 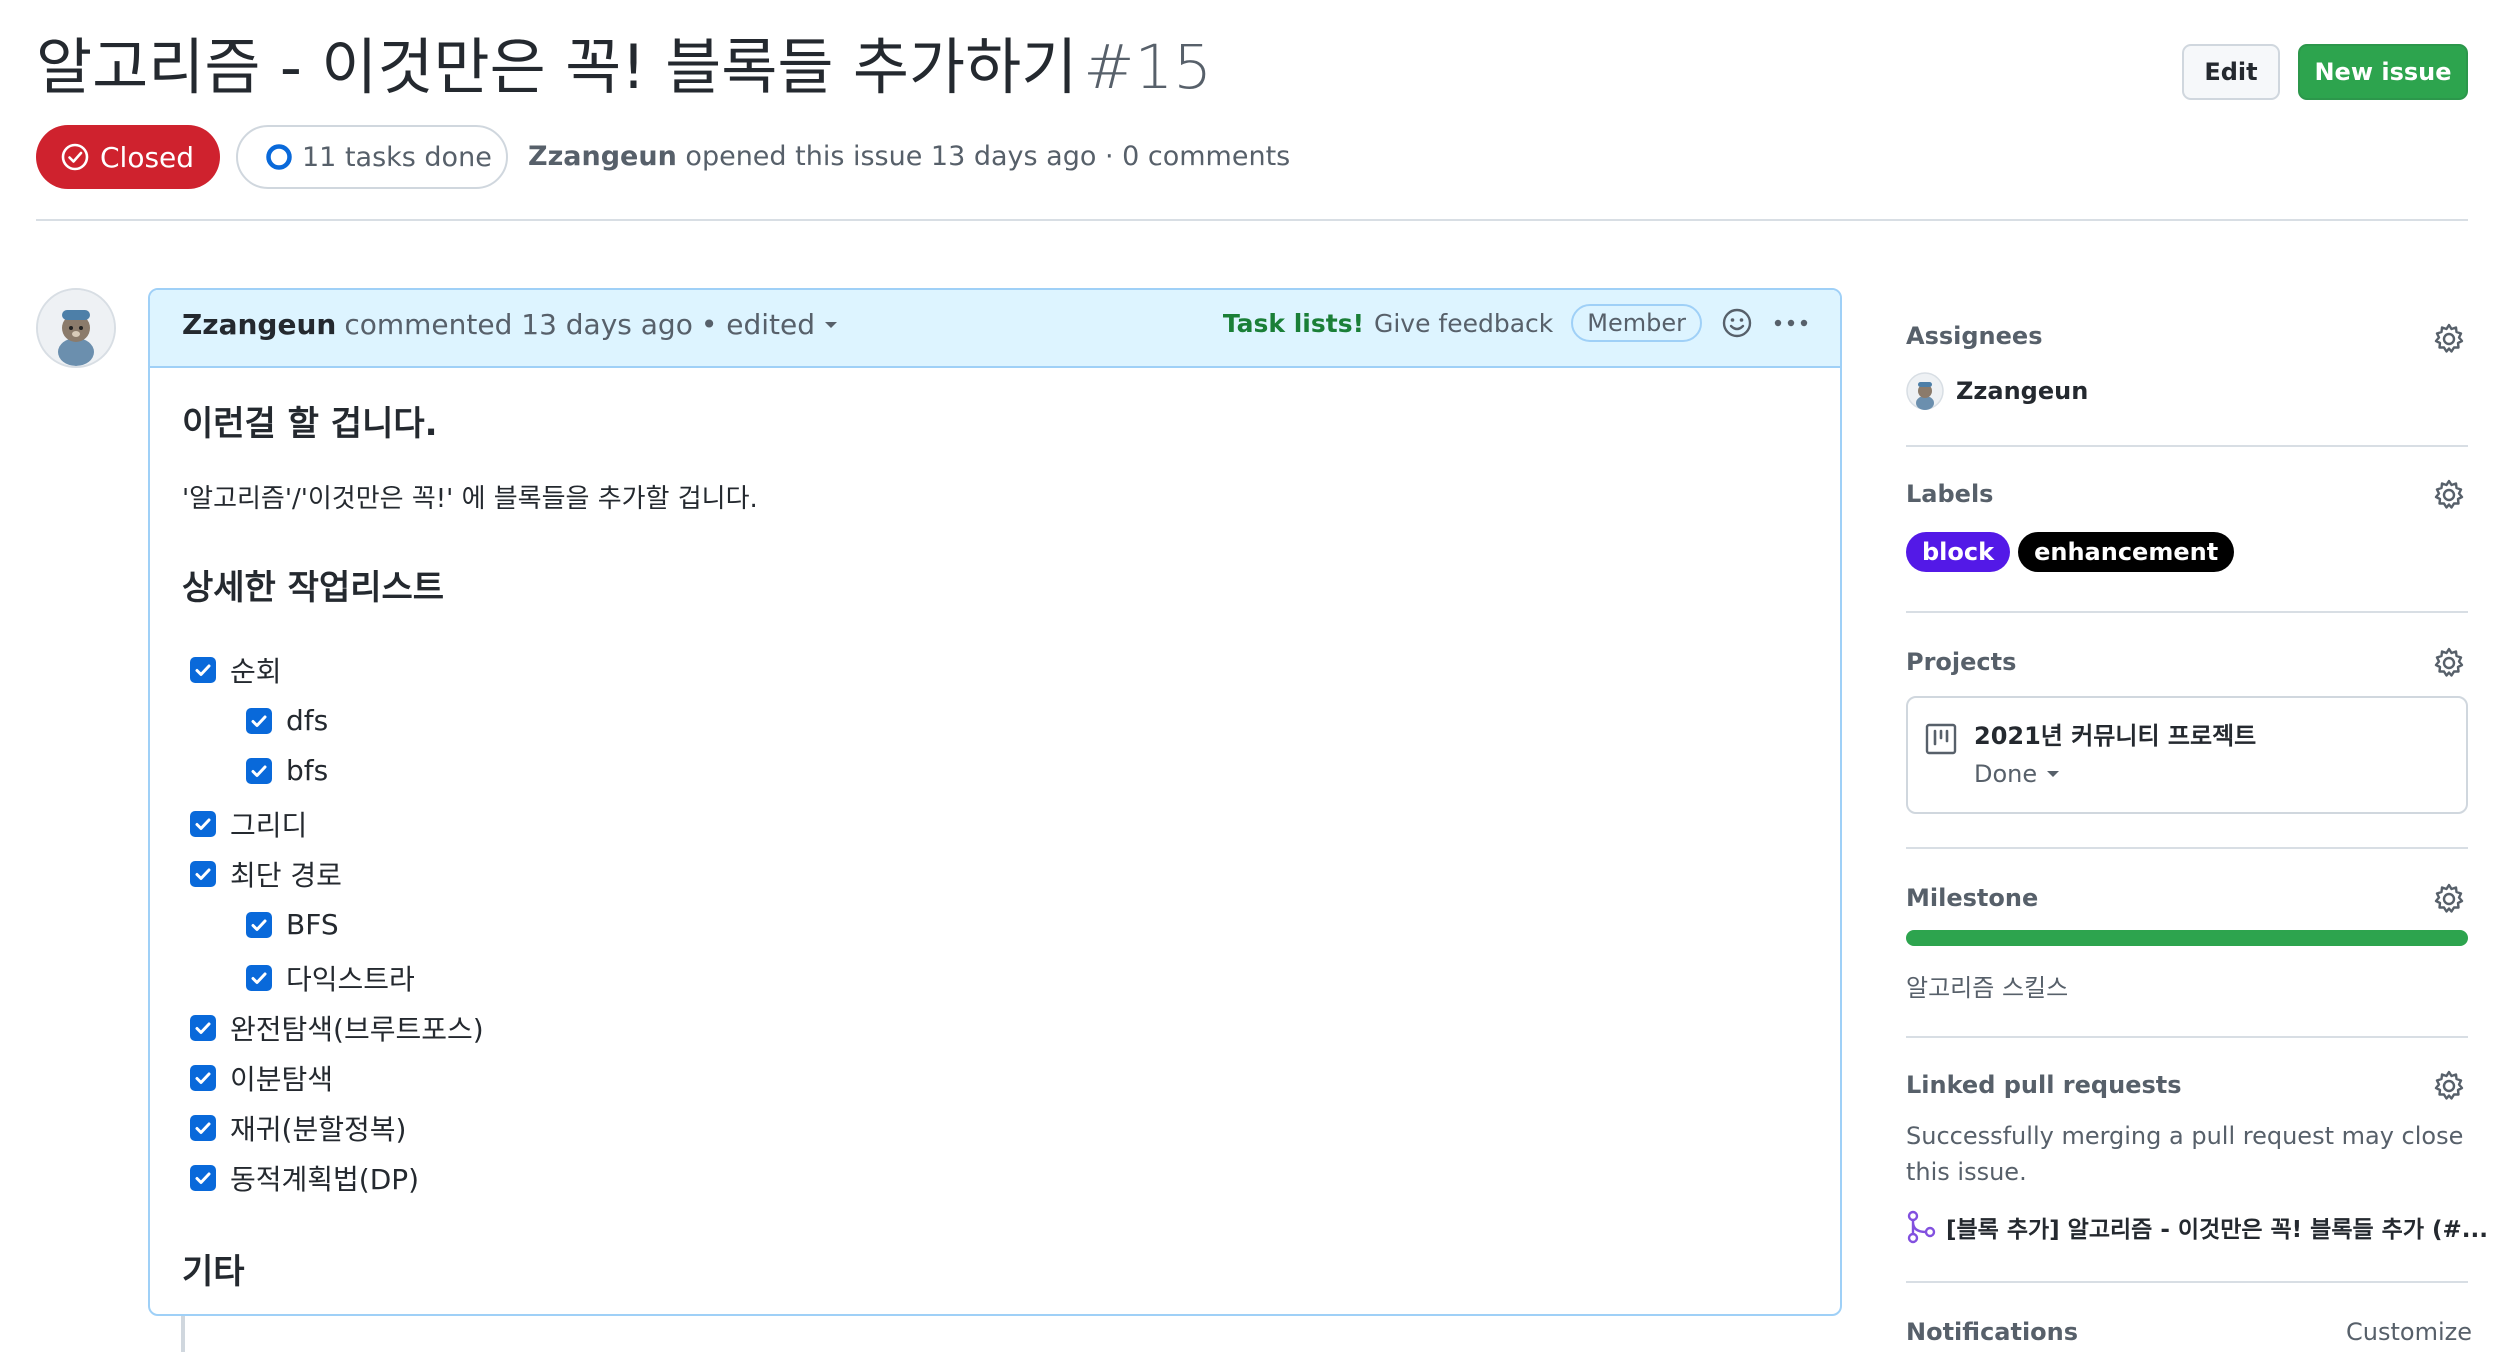 What do you see at coordinates (282, 1079) in the screenshot?
I see `task-label: 이분탐색` at bounding box center [282, 1079].